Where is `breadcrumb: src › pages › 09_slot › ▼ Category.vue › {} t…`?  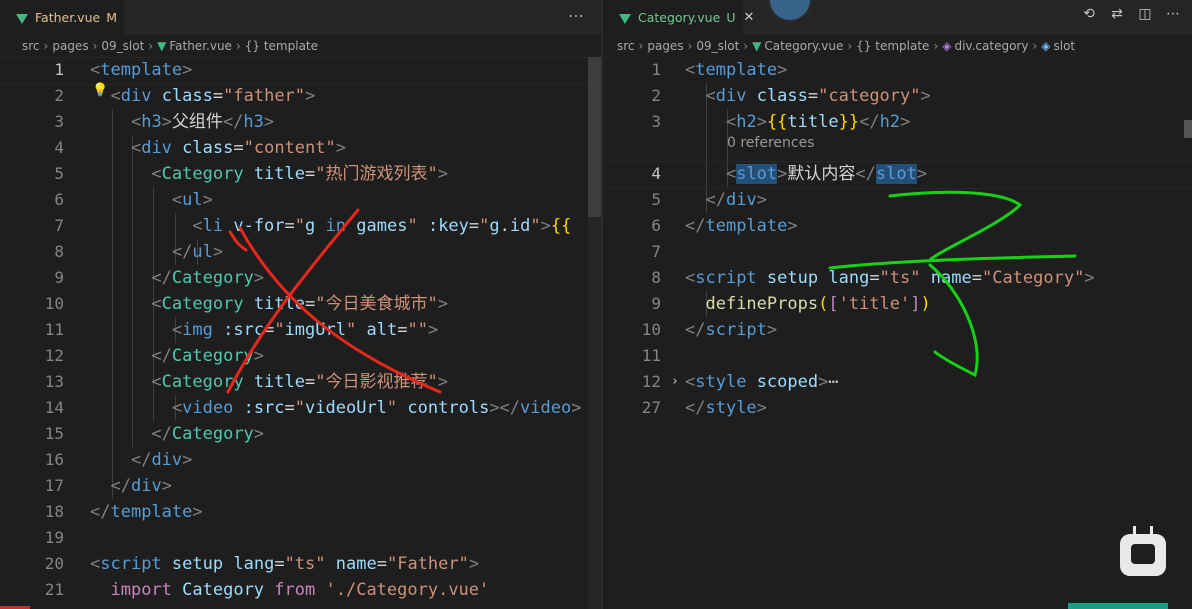 breadcrumb: src › pages › 09_slot › ▼ Category.vue › {} t… is located at coordinates (846, 46).